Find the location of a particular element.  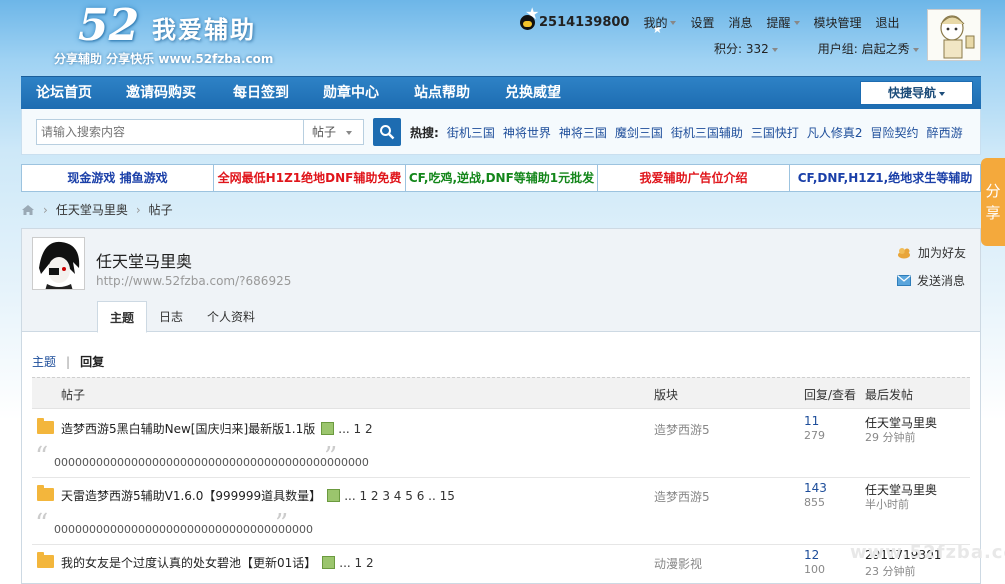

hot-keyword: 冒险契约 is located at coordinates (895, 132).